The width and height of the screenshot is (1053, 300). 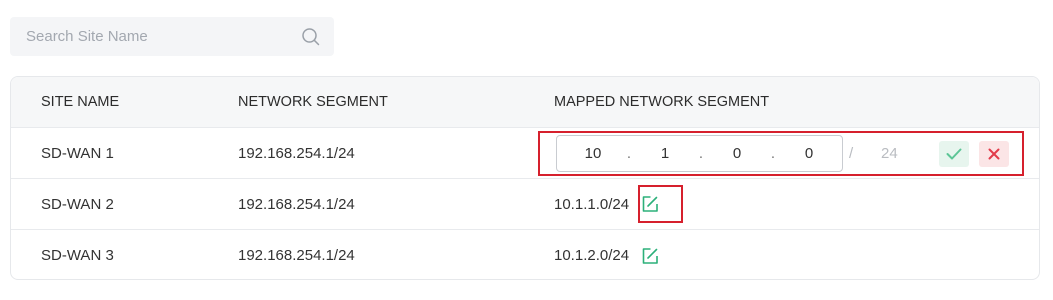 What do you see at coordinates (77, 153) in the screenshot?
I see `site-name-cell: SD-WAN 1` at bounding box center [77, 153].